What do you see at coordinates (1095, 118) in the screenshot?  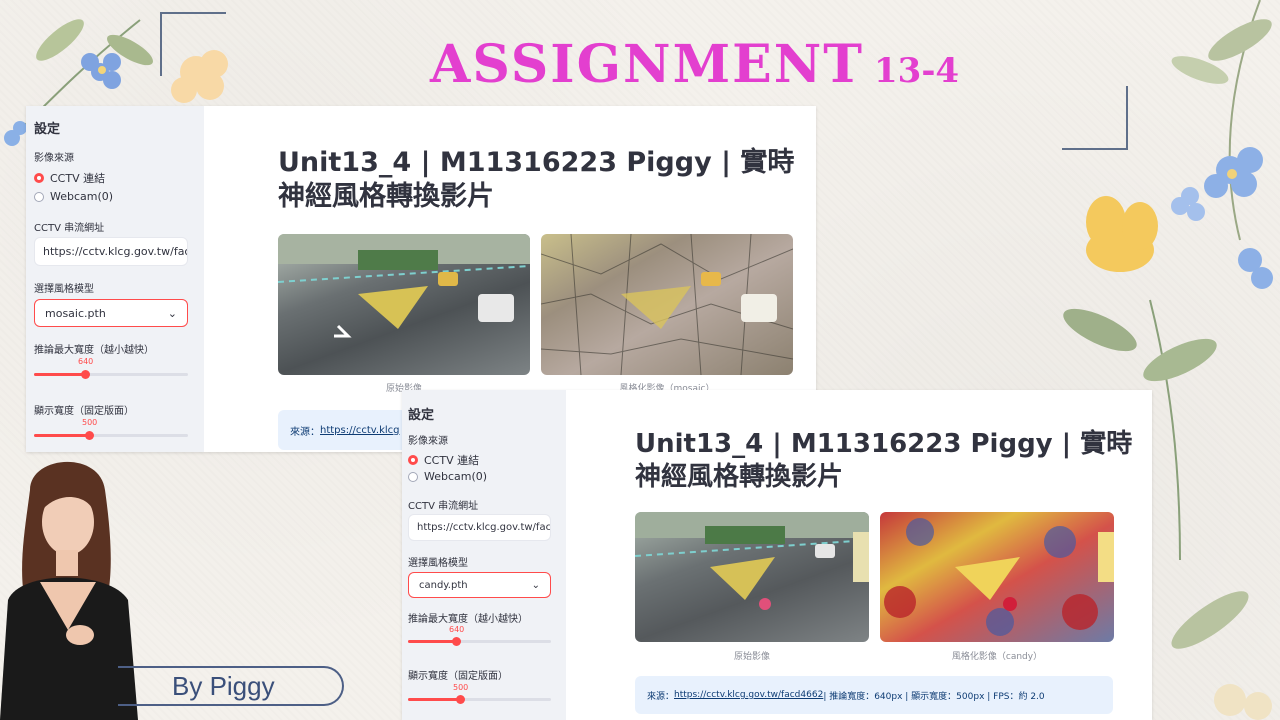 I see `frame-corner-bottom-right` at bounding box center [1095, 118].